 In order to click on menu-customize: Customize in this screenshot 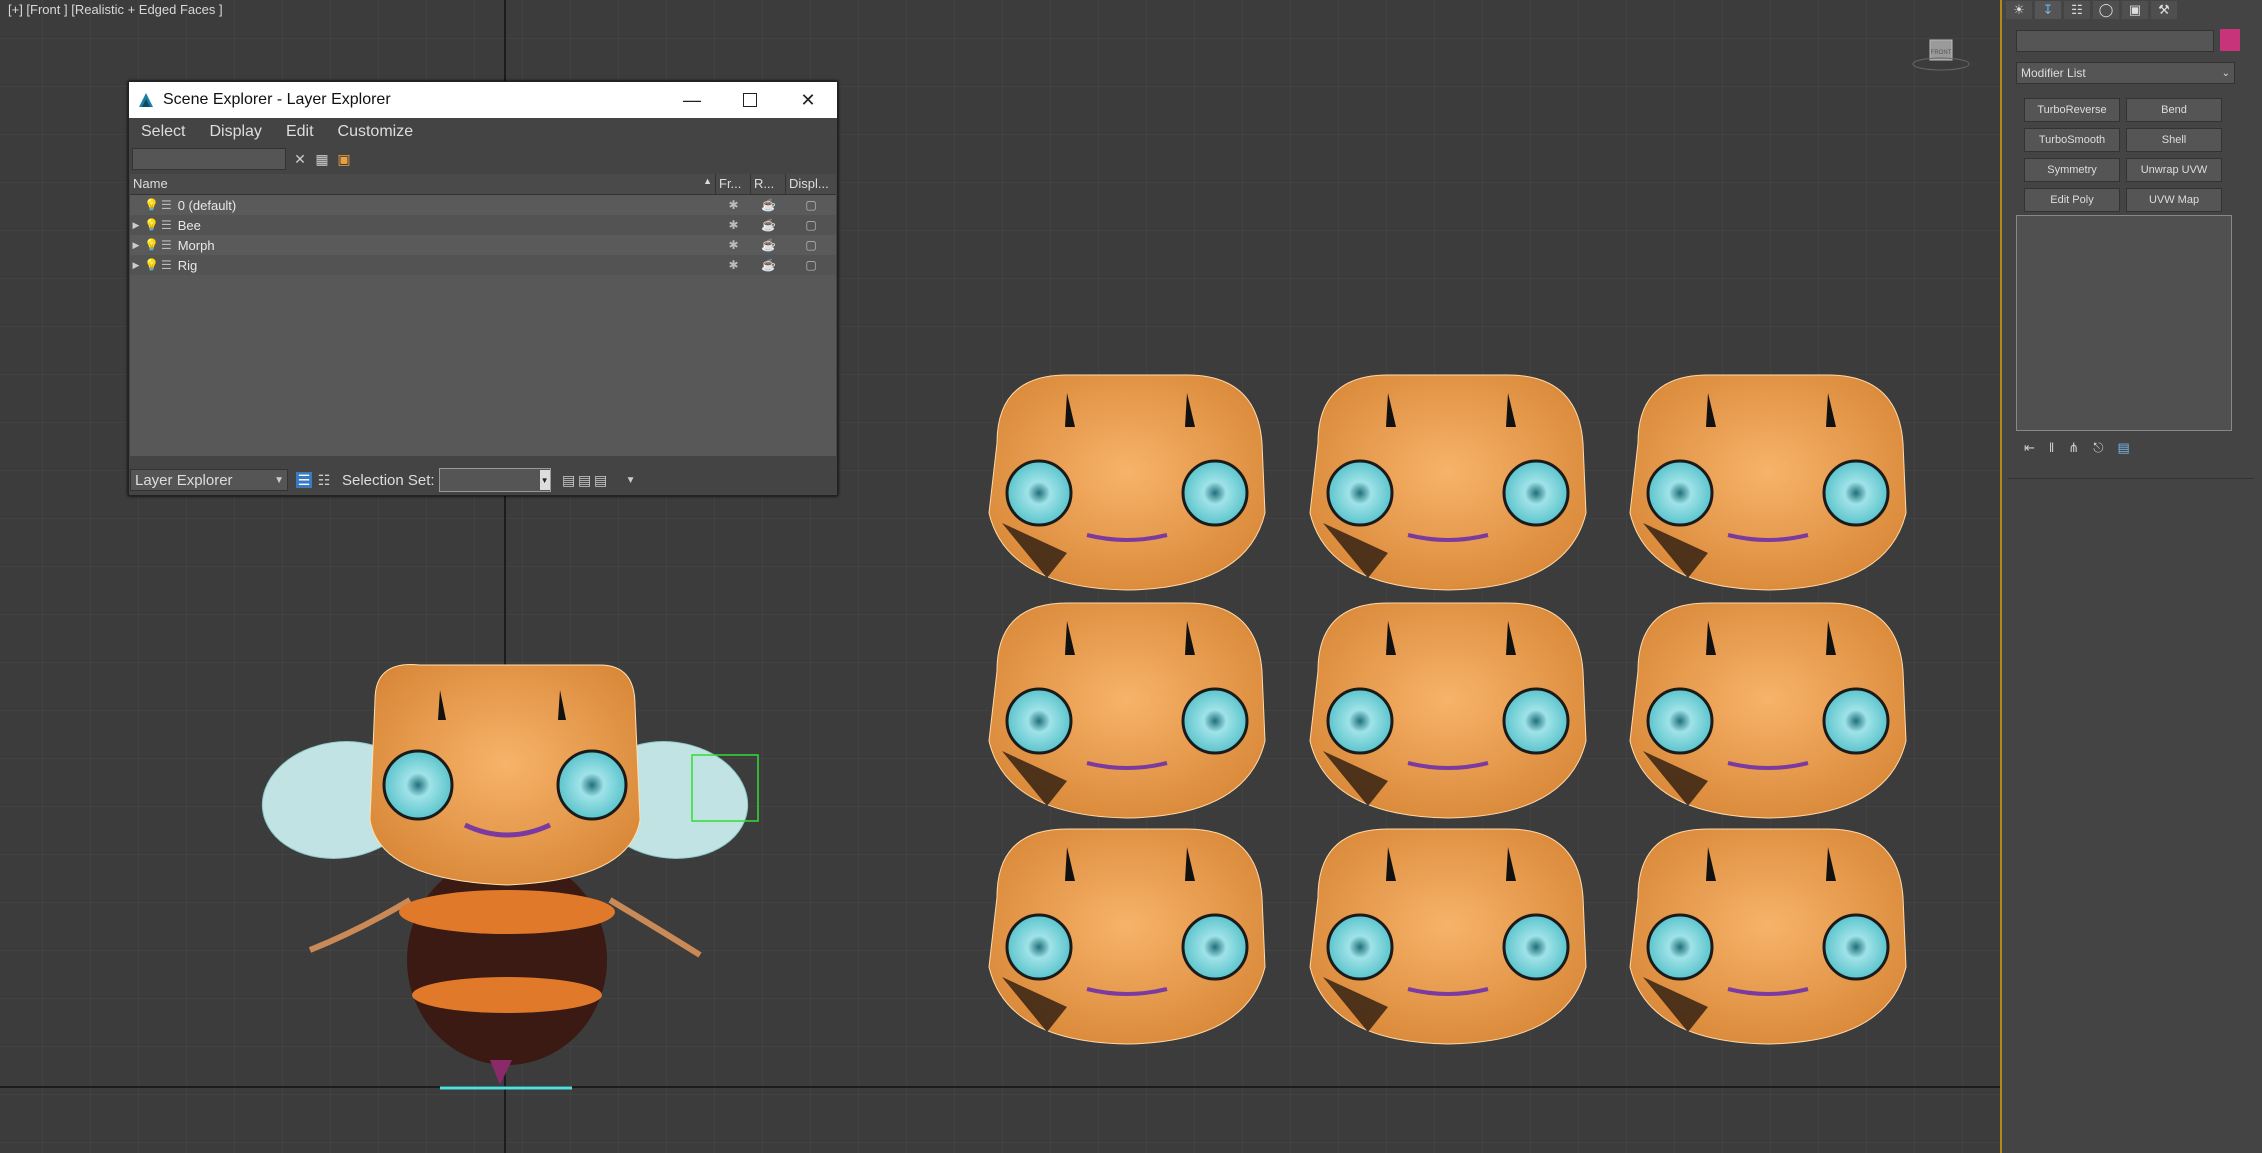, I will do `click(376, 132)`.